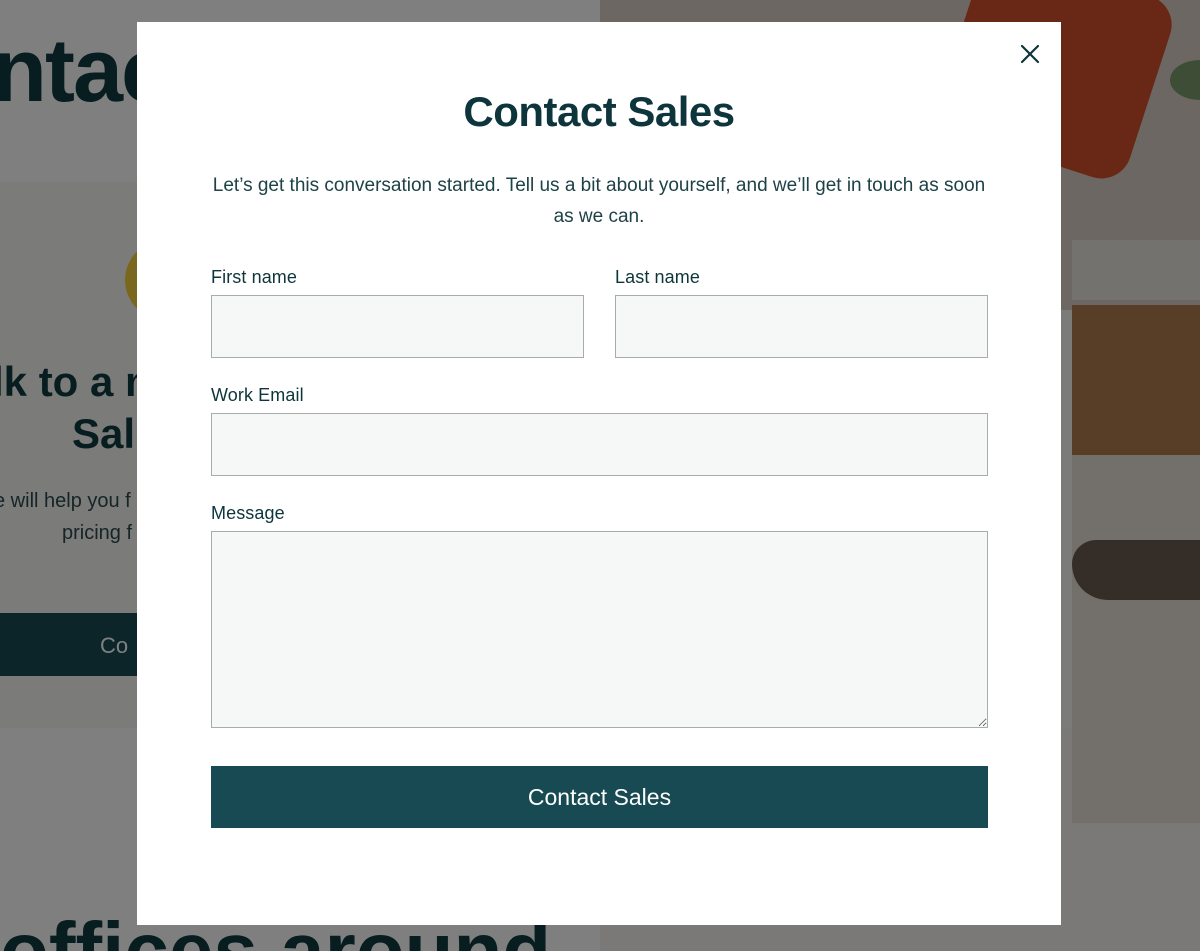 Image resolution: width=1200 pixels, height=951 pixels. I want to click on first-name-label: First name, so click(254, 277).